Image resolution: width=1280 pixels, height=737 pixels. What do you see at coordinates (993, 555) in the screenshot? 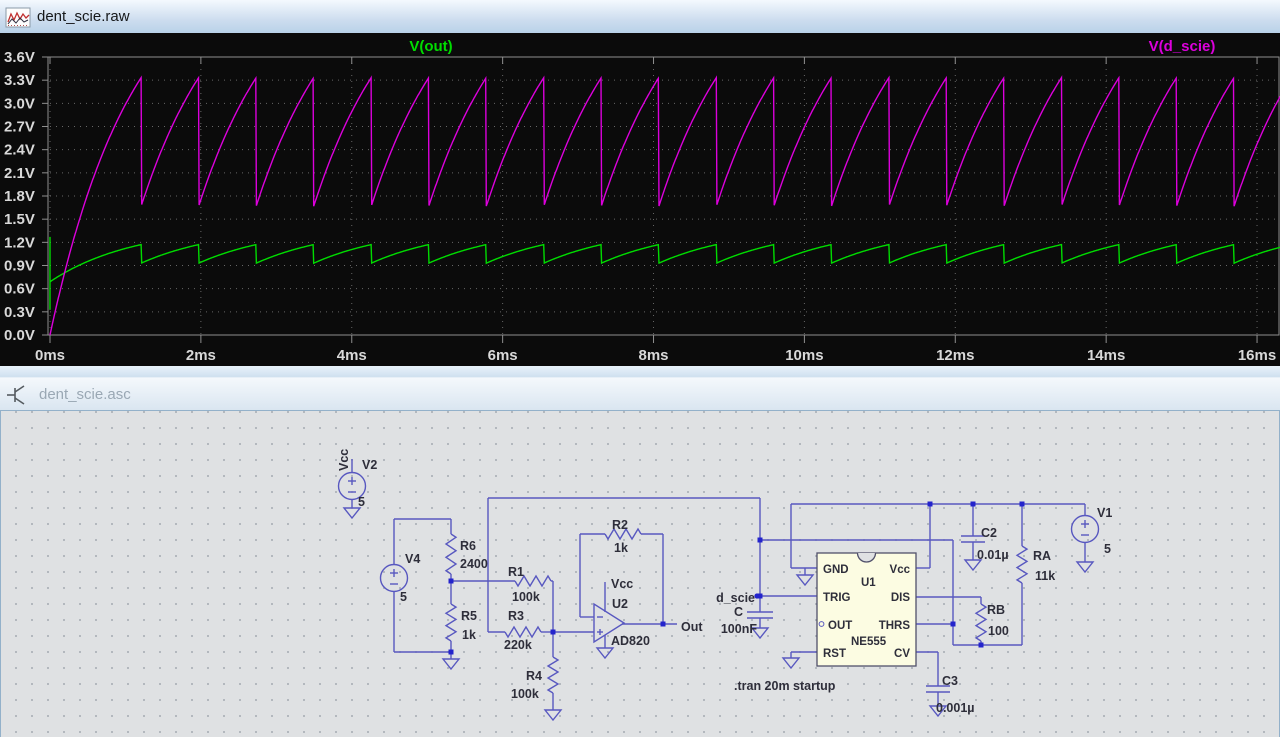
I see `schematic-label-c2-value: 0.01µ` at bounding box center [993, 555].